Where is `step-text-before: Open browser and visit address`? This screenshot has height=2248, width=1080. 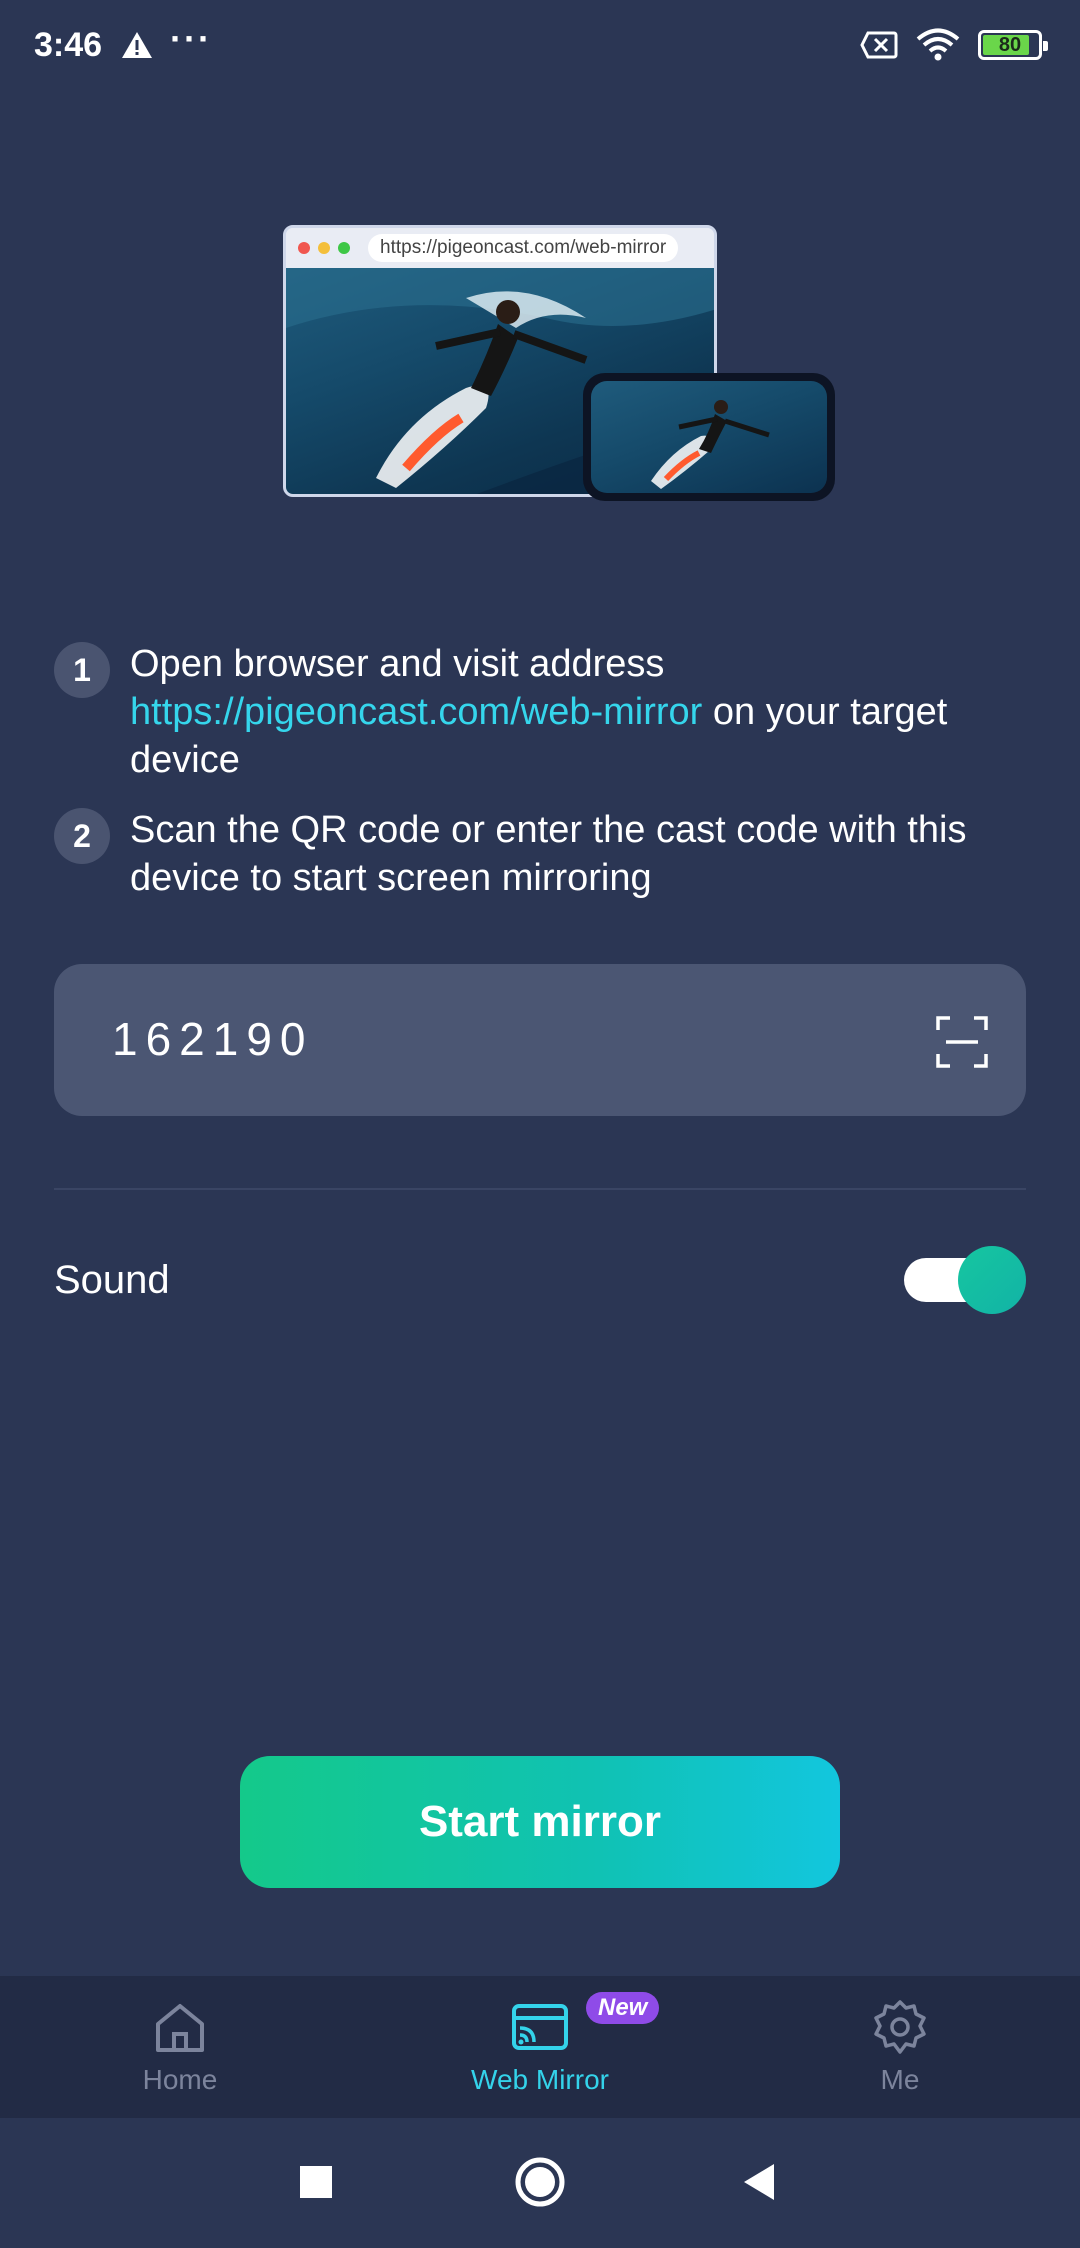 step-text-before: Open browser and visit address is located at coordinates (397, 664).